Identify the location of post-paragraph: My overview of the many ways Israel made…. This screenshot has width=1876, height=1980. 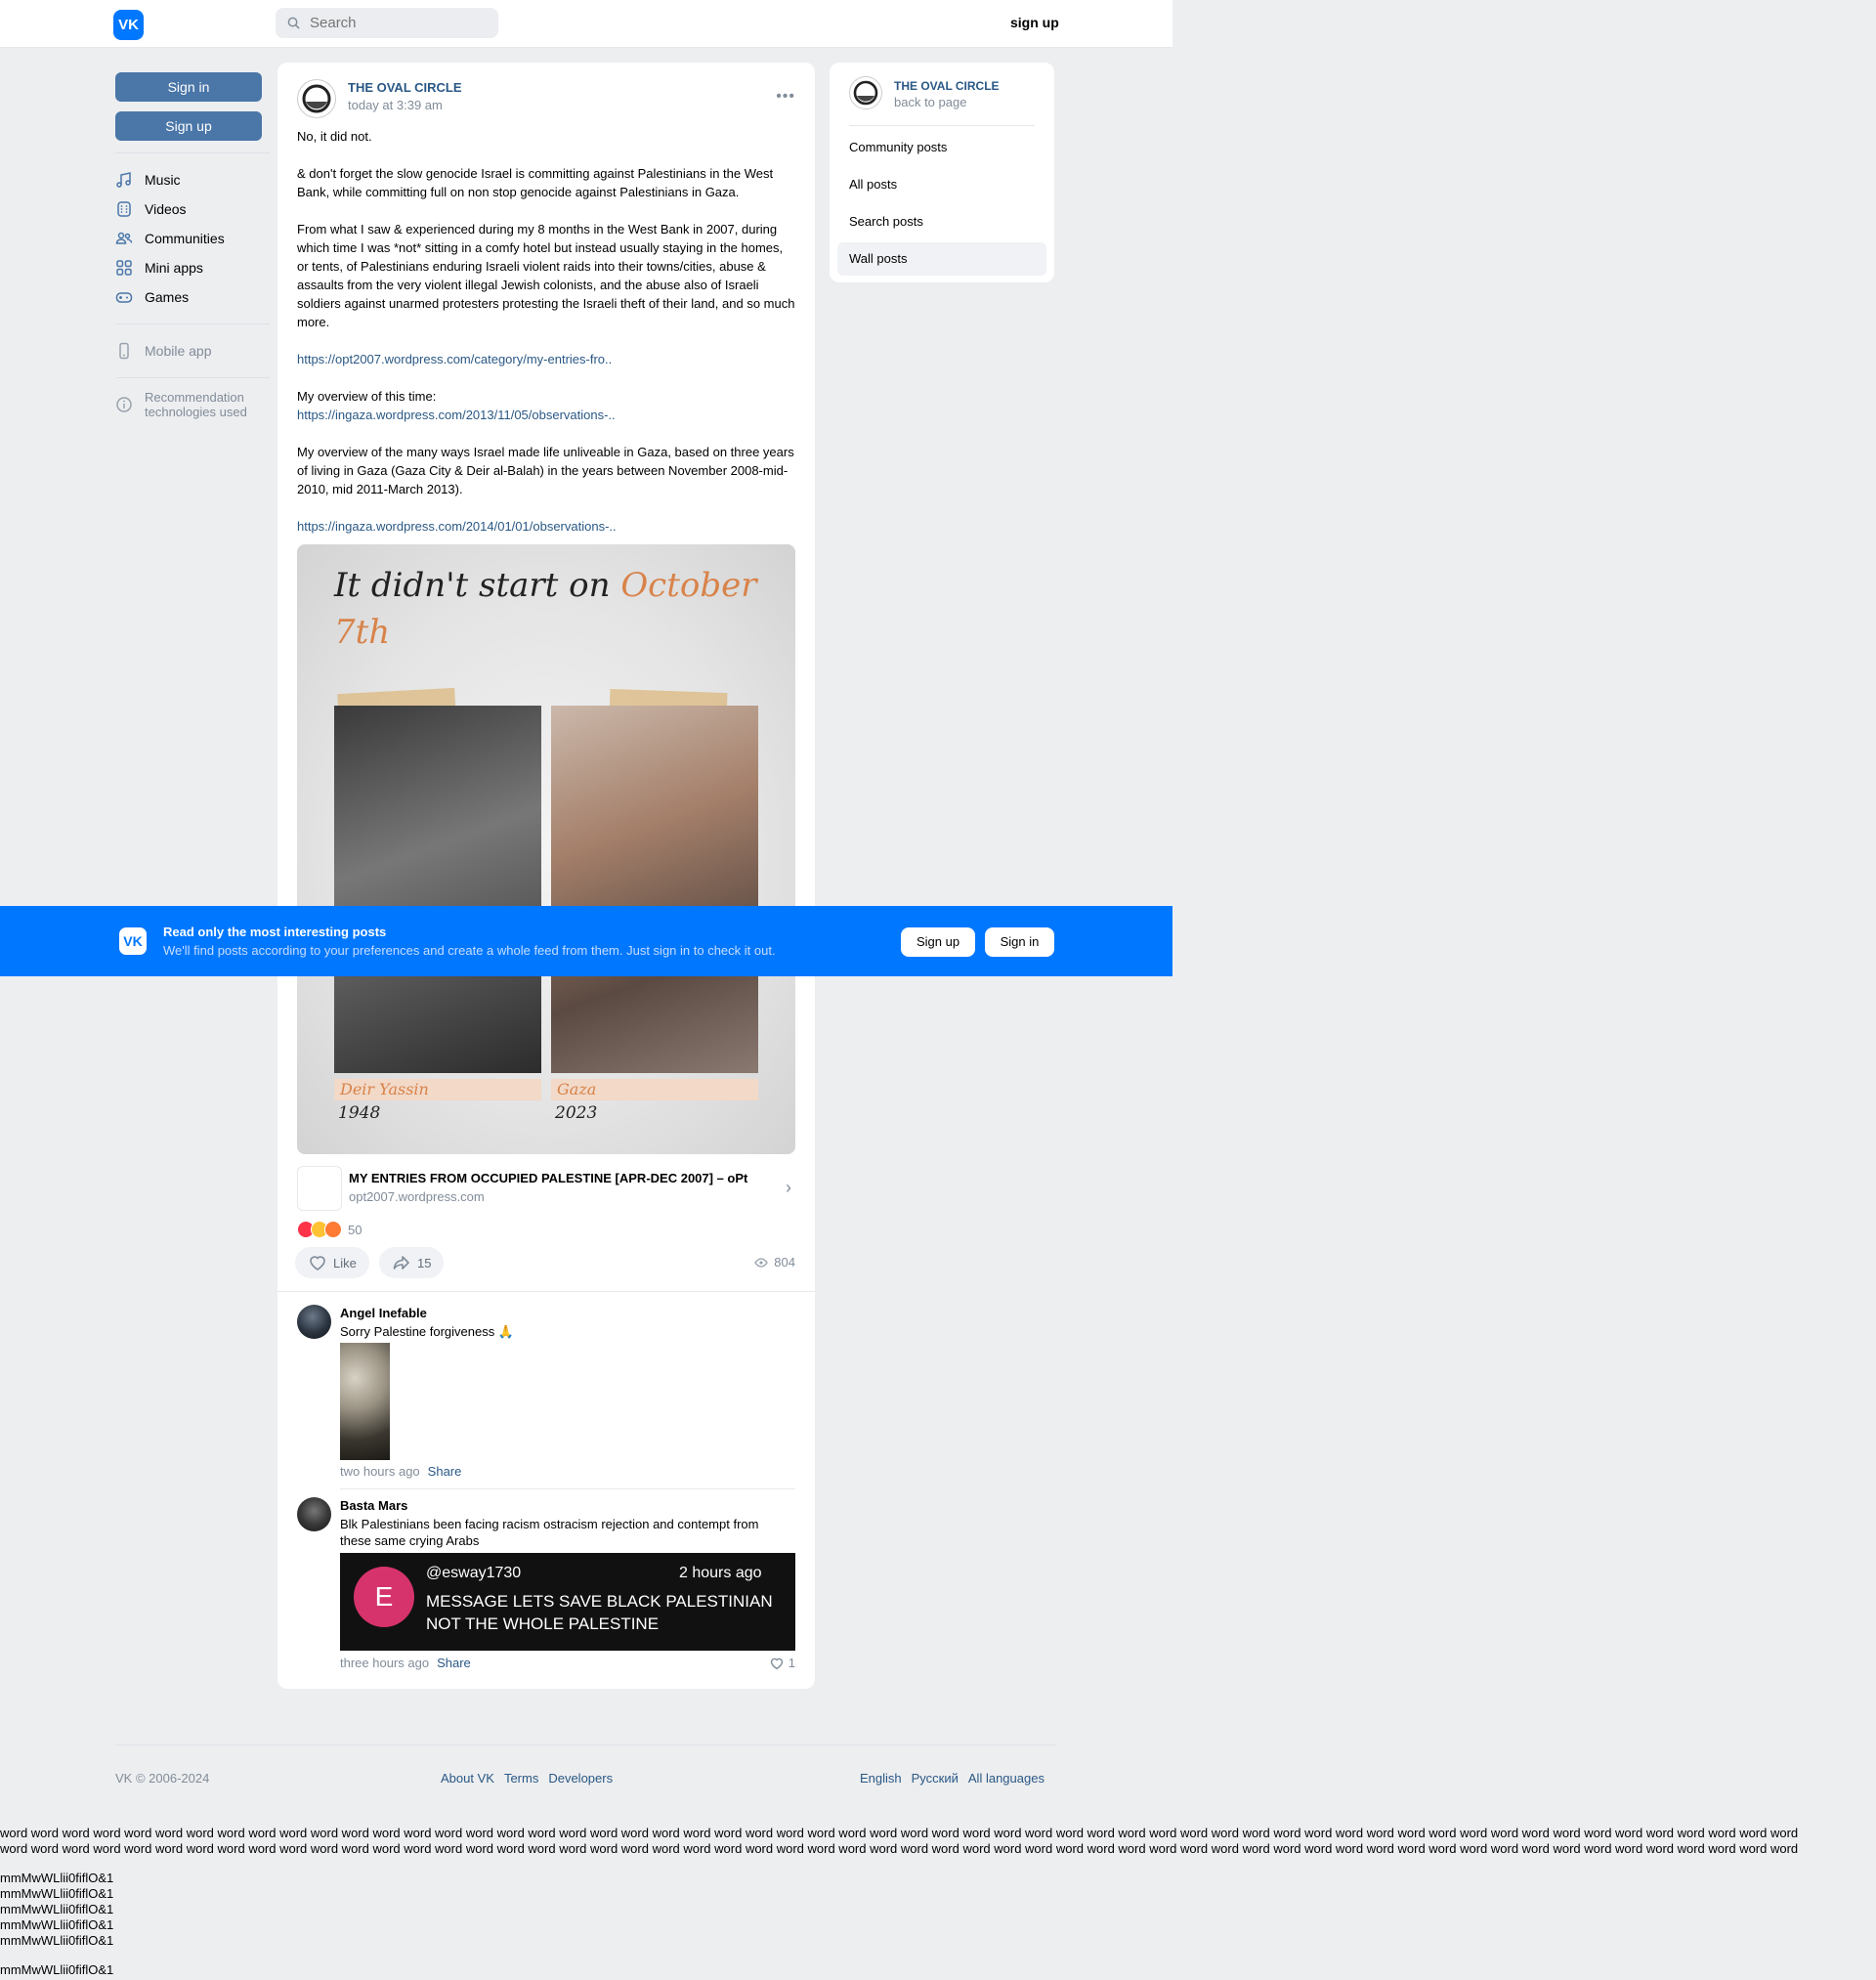
(547, 471).